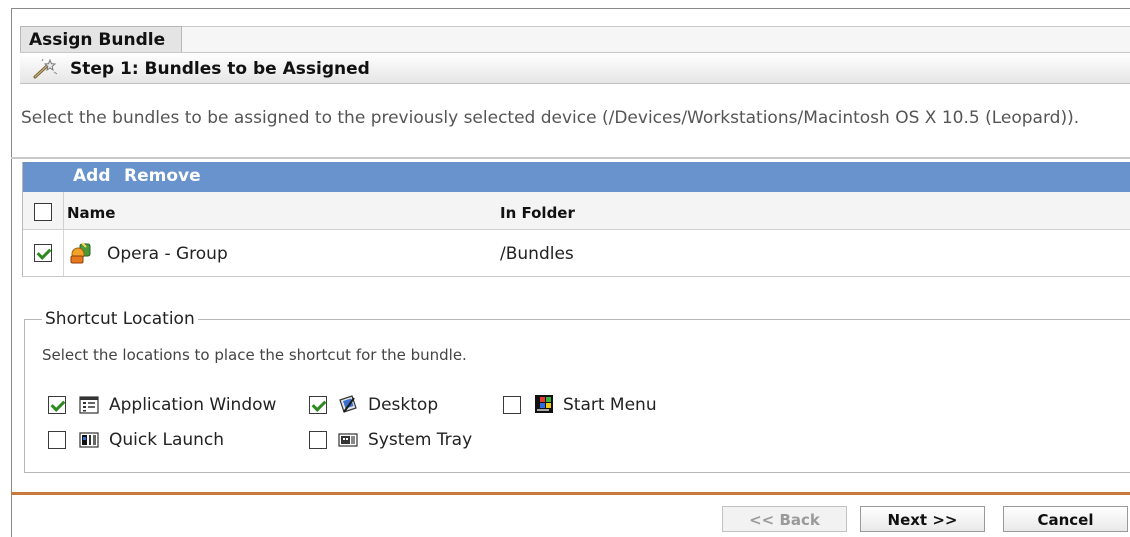 The image size is (1130, 537). What do you see at coordinates (43, 212) in the screenshot?
I see `select-all-checkbox` at bounding box center [43, 212].